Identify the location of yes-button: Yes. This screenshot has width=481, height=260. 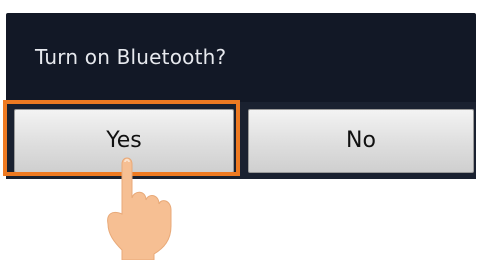
(124, 141).